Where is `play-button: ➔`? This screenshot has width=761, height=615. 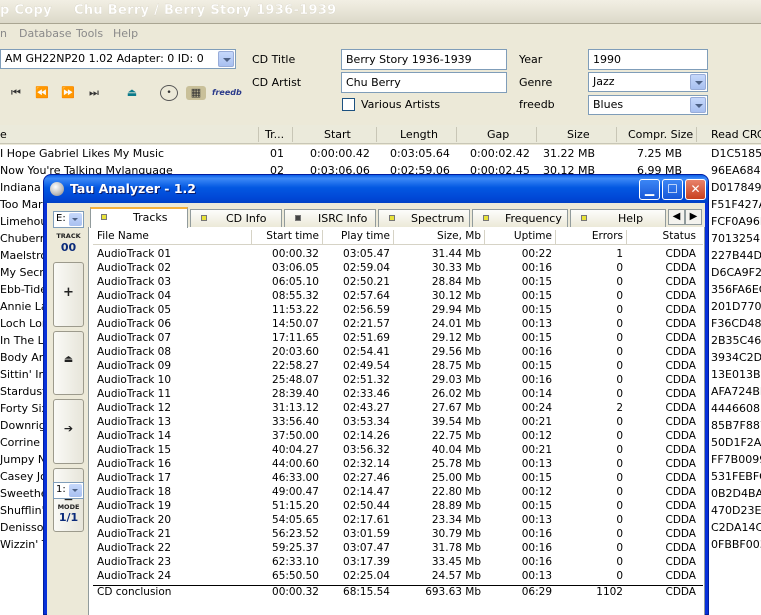 play-button: ➔ is located at coordinates (68, 431).